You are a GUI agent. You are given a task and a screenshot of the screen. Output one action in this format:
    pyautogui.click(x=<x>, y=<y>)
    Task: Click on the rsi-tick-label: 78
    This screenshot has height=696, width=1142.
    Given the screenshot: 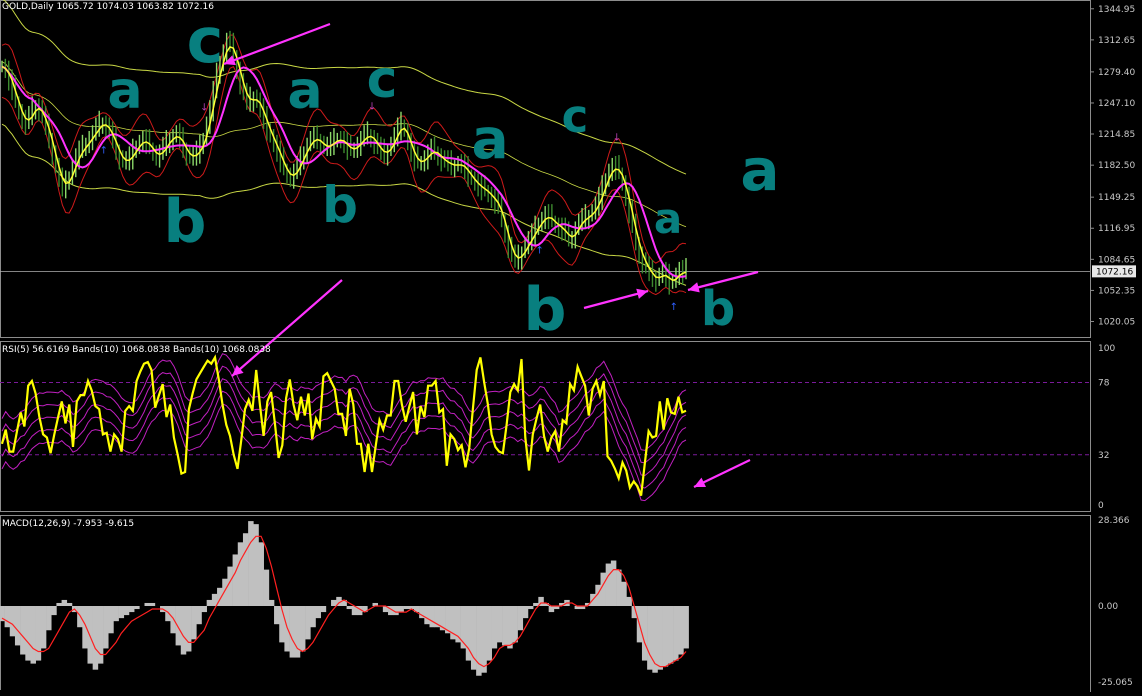 What is the action you would take?
    pyautogui.click(x=1104, y=384)
    